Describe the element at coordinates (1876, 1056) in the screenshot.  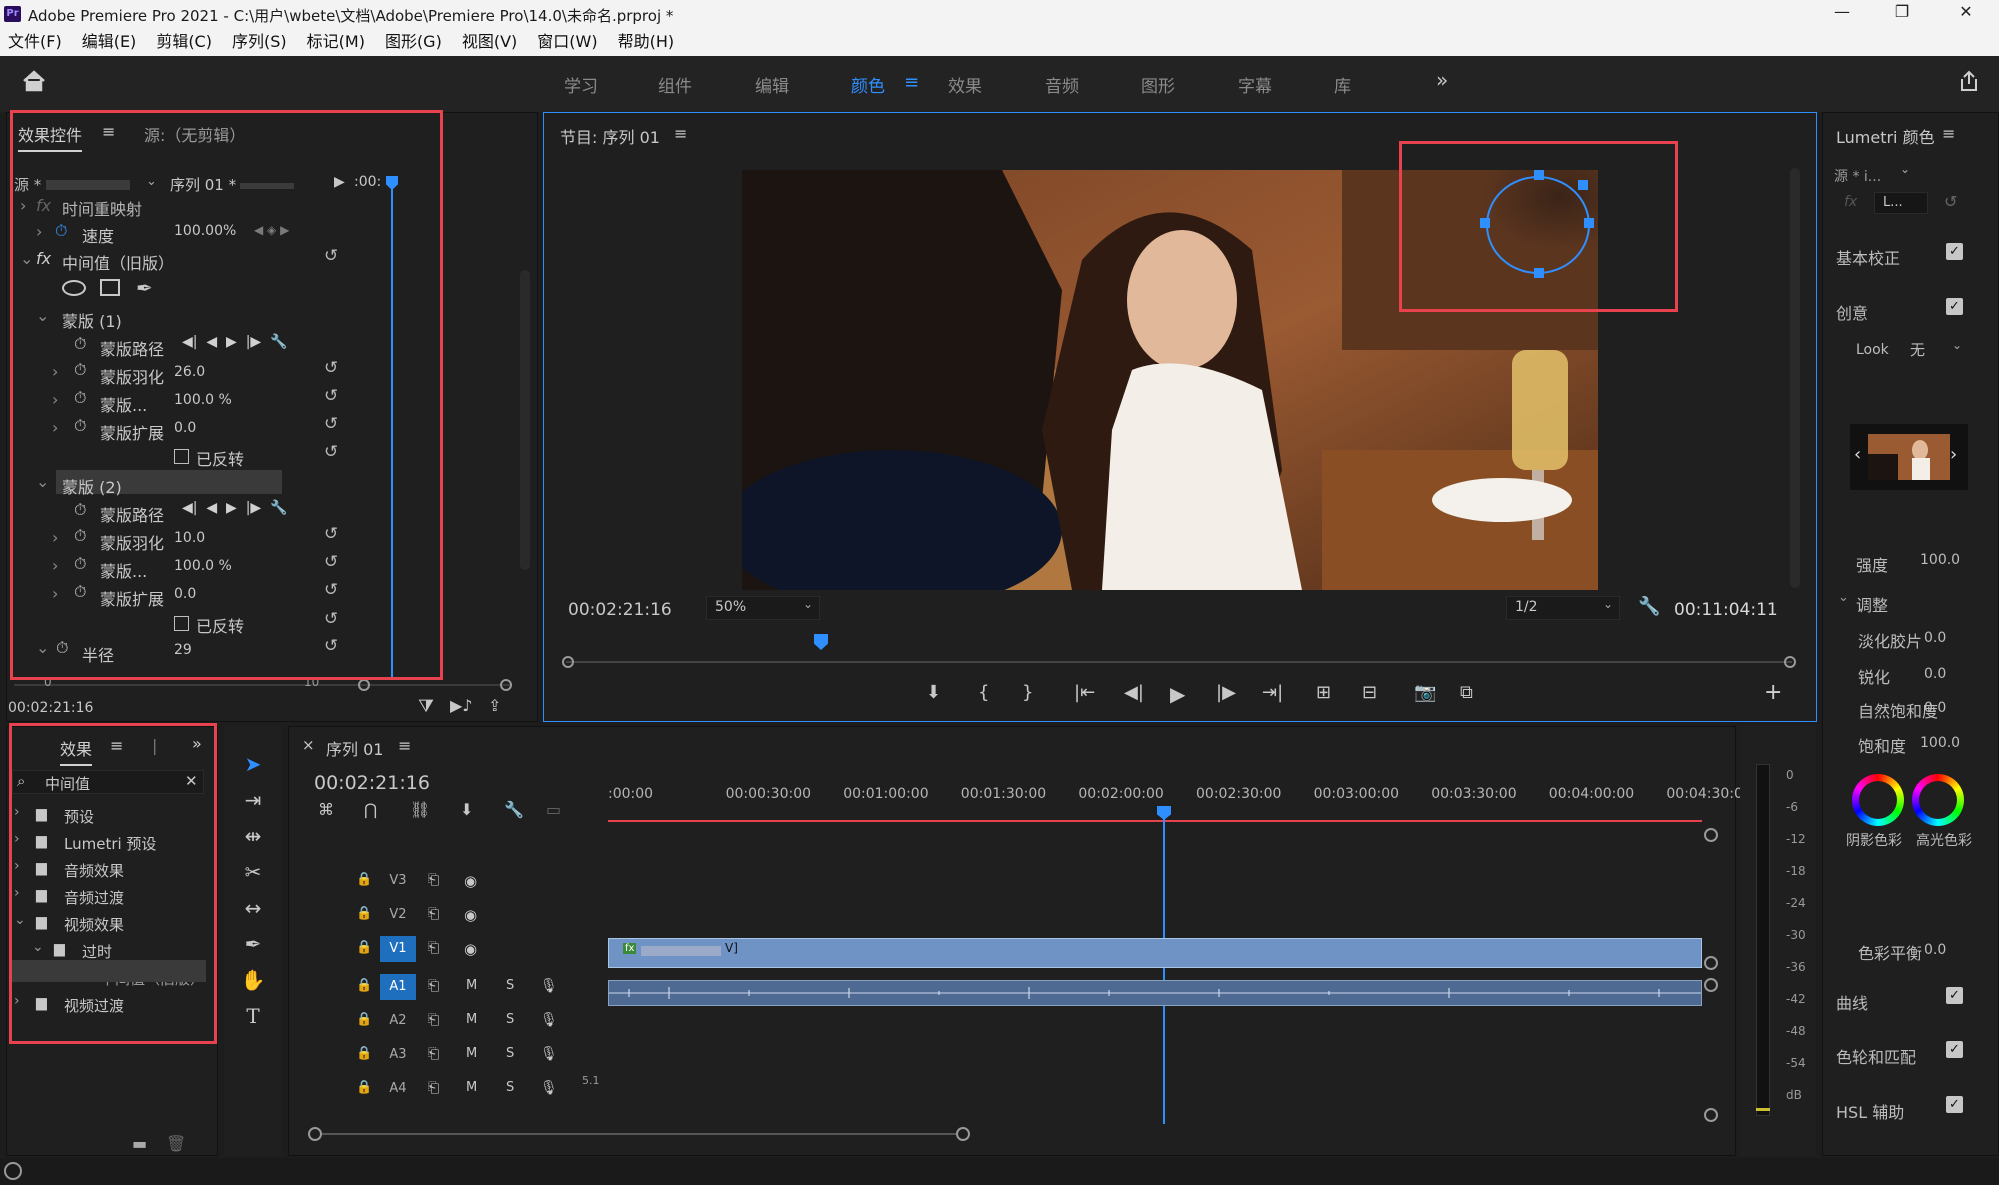
I see `wheels-label: 色轮和匹配` at that location.